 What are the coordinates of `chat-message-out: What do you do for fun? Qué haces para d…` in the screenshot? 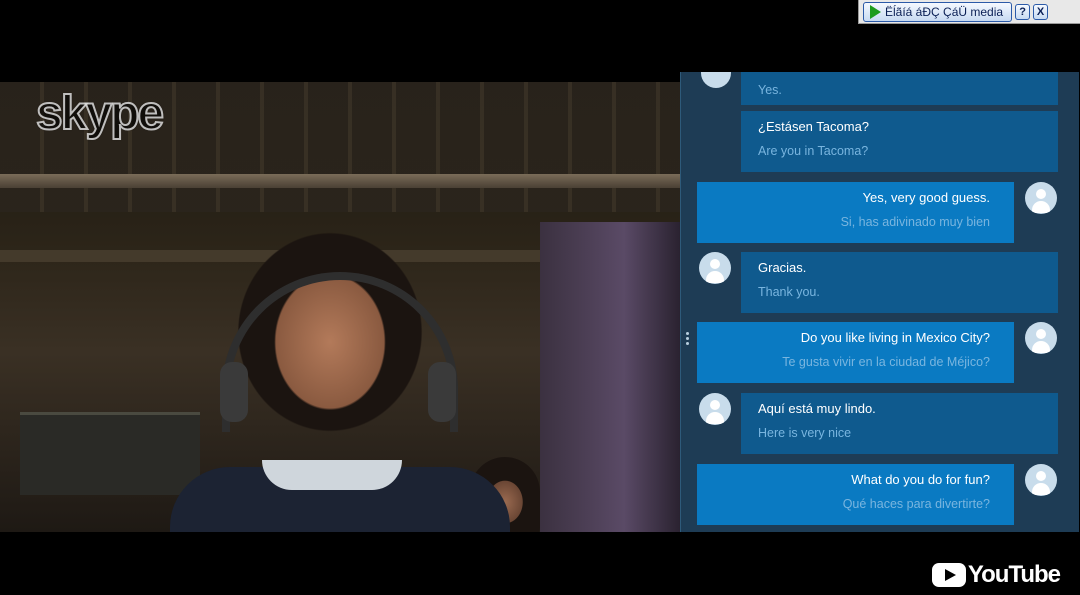 It's located at (855, 494).